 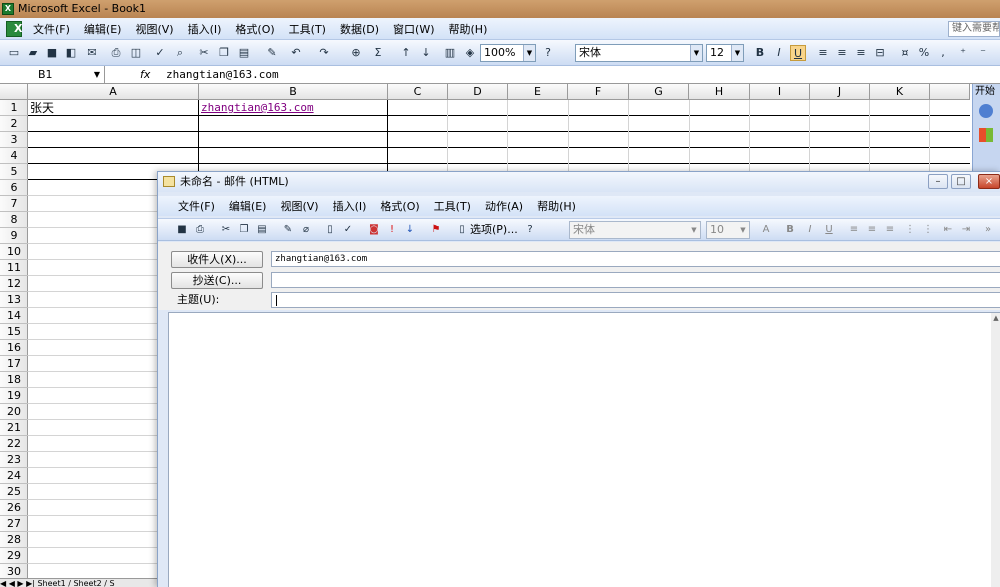 What do you see at coordinates (14, 524) in the screenshot?
I see `row-header: 27` at bounding box center [14, 524].